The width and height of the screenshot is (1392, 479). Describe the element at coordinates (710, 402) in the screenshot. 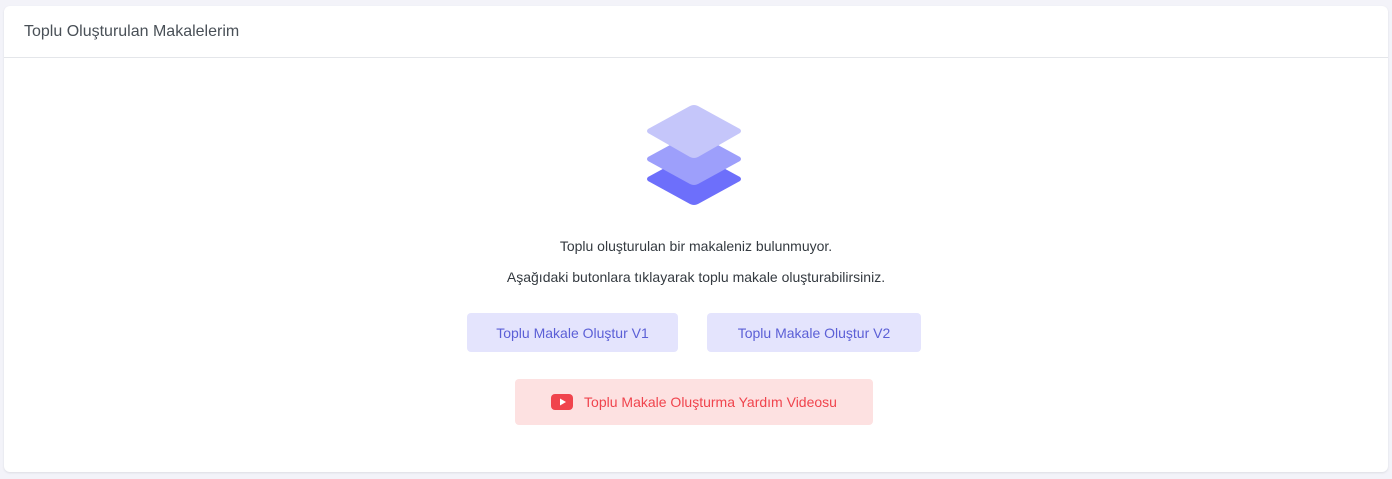

I see `help-video-label: Toplu Makale Oluşturma Yardım Videosu` at that location.